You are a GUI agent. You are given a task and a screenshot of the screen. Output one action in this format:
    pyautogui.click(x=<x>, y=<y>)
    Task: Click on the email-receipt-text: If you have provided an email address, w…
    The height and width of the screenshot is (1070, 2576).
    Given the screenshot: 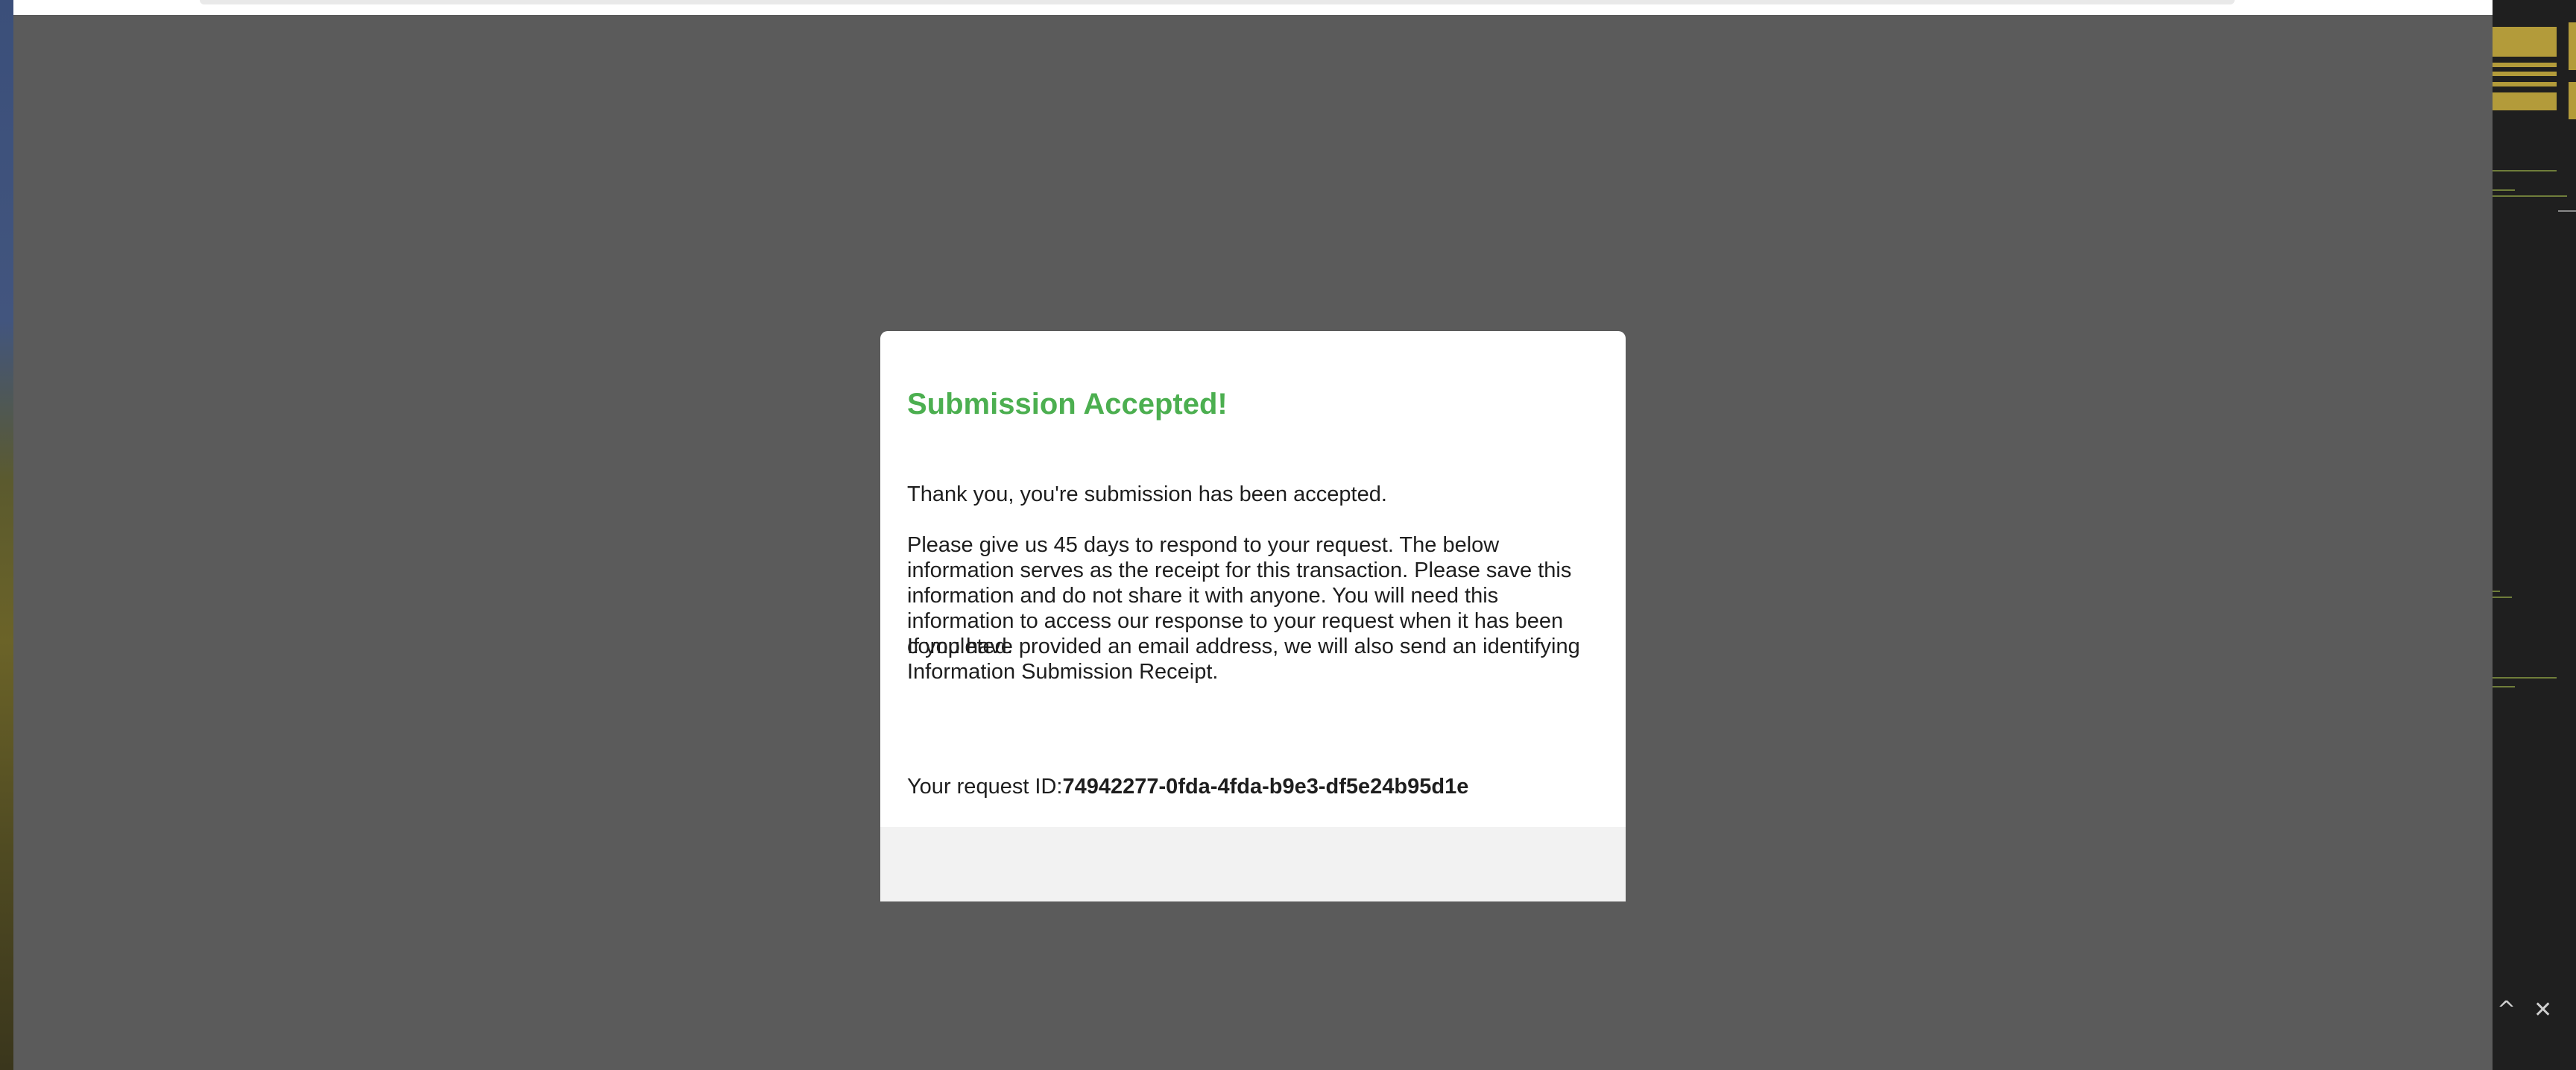 What is the action you would take?
    pyautogui.click(x=1243, y=660)
    